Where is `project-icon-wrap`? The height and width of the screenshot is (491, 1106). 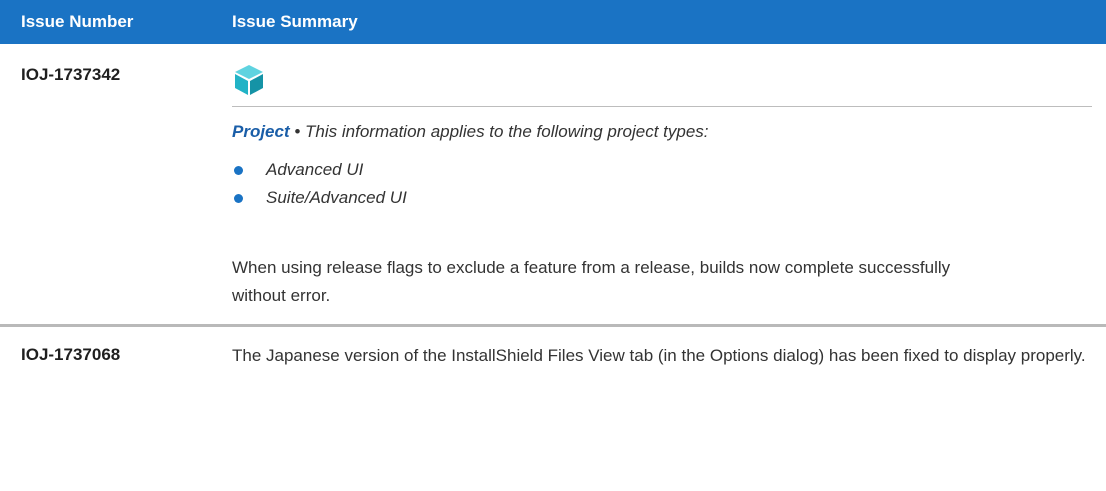 project-icon-wrap is located at coordinates (669, 72).